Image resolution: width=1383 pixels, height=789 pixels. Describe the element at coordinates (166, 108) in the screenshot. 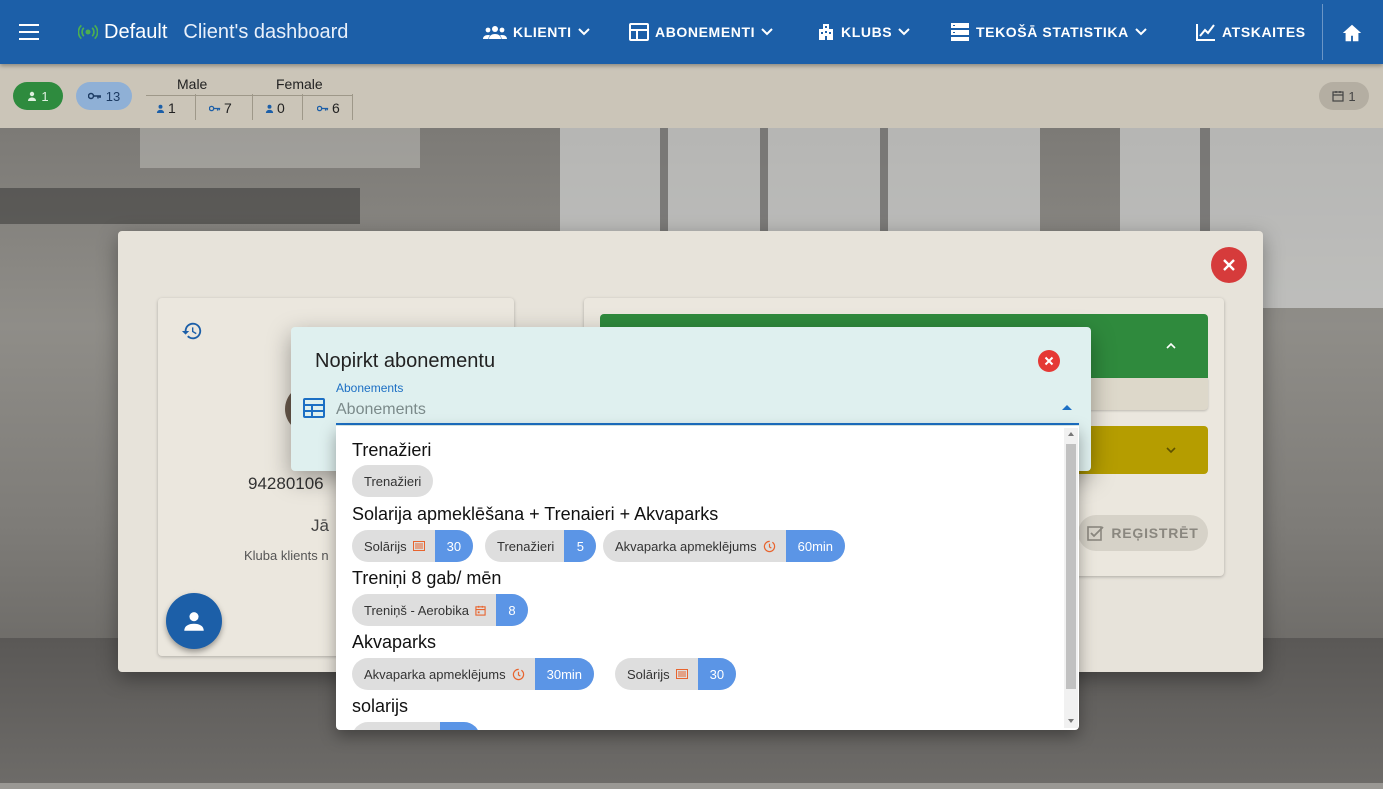

I see `male-clients: 1` at that location.